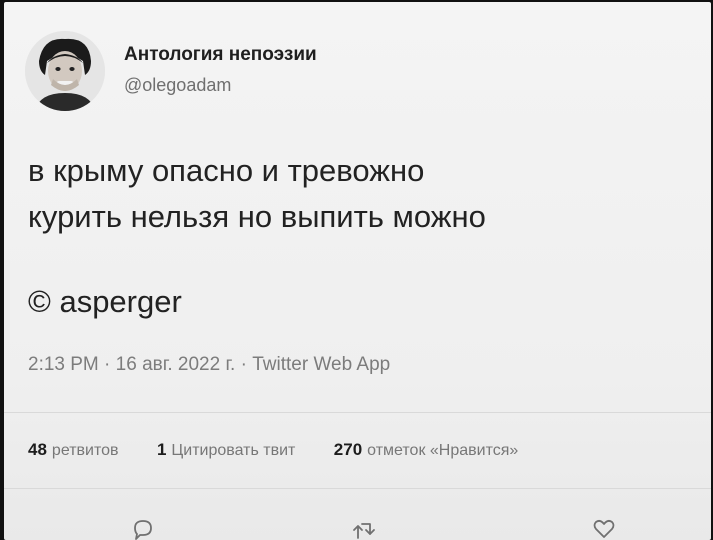 The height and width of the screenshot is (540, 713). I want to click on quotes-label: Цитировать твит, so click(233, 450).